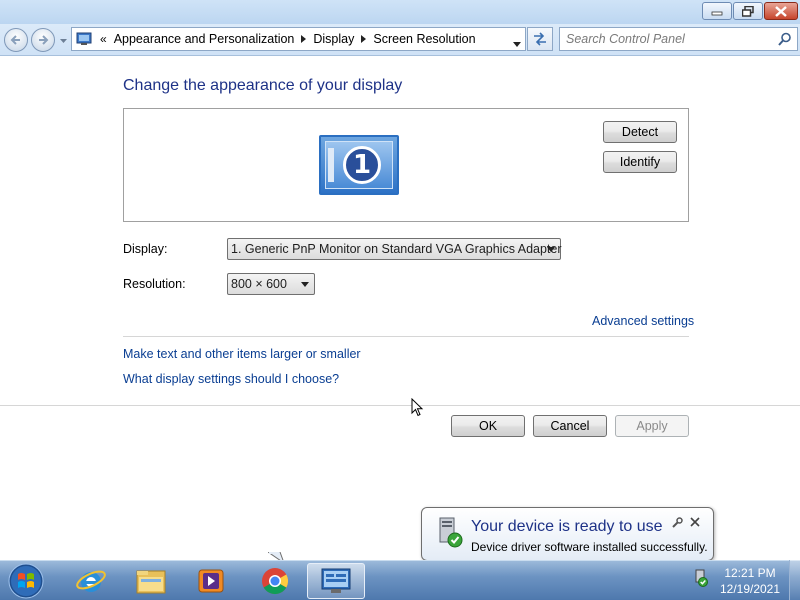 This screenshot has height=600, width=800. I want to click on taskbar-file-explorer, so click(151, 581).